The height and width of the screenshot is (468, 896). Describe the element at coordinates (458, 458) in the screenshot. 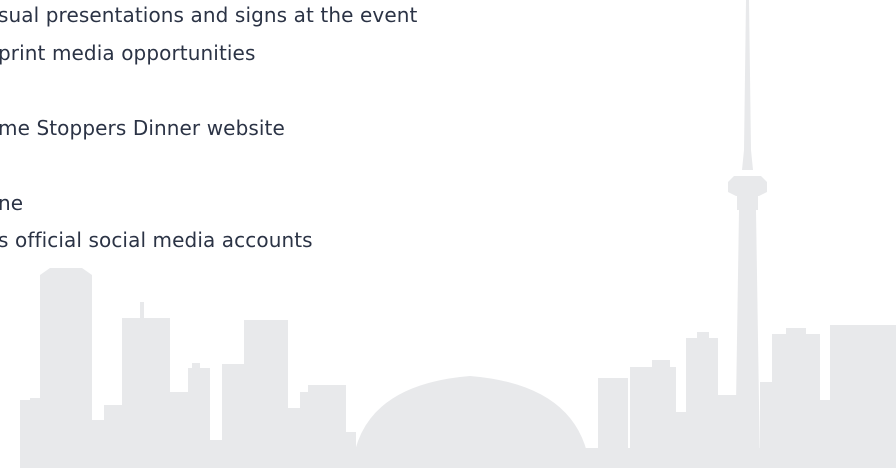

I see `ground` at that location.